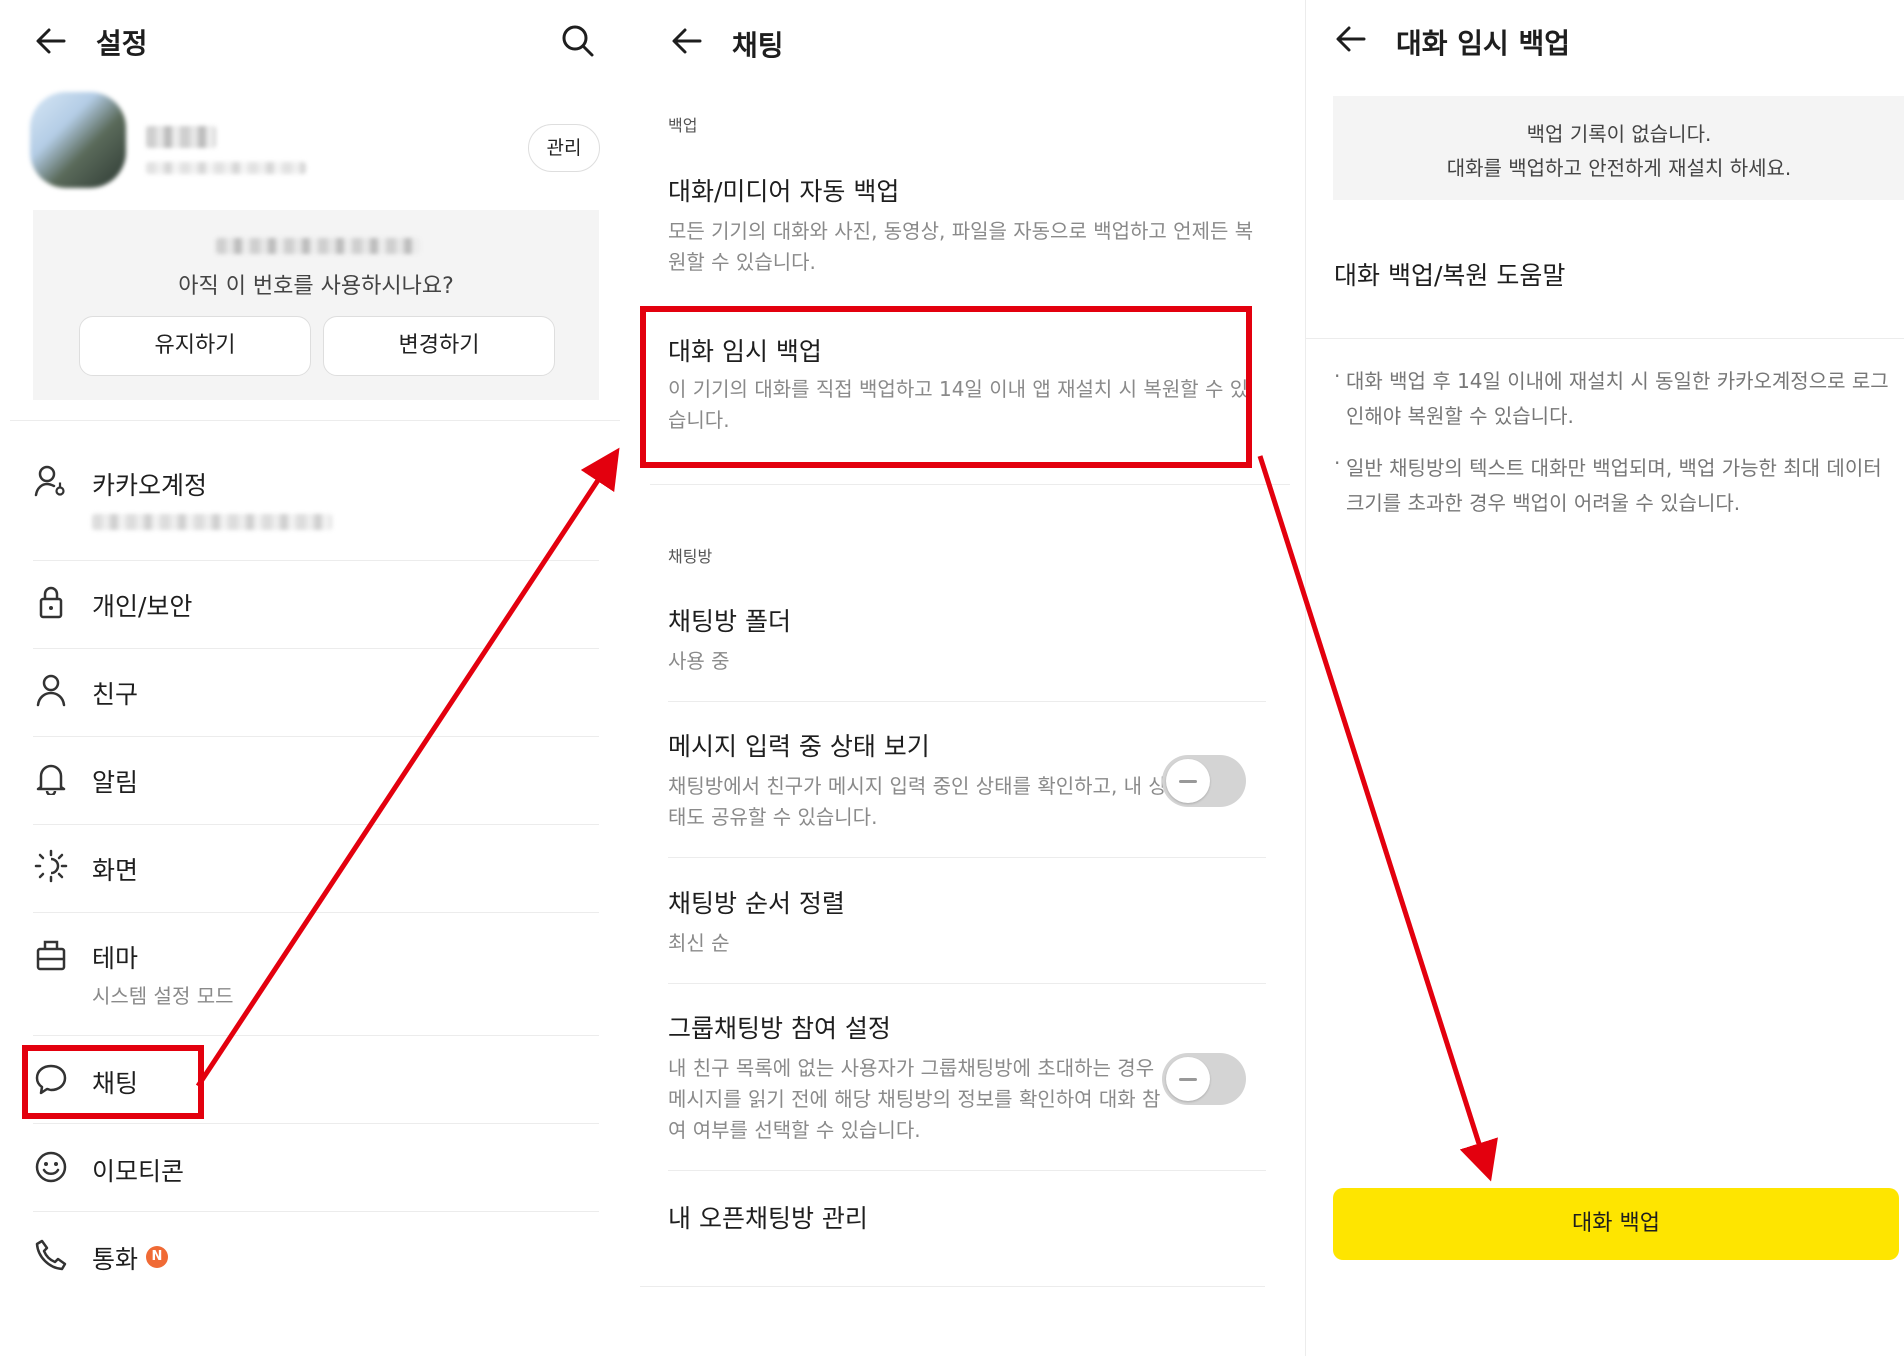 The image size is (1904, 1356). Describe the element at coordinates (407, 767) in the screenshot. I see `arrow-to-chat-settings` at that location.